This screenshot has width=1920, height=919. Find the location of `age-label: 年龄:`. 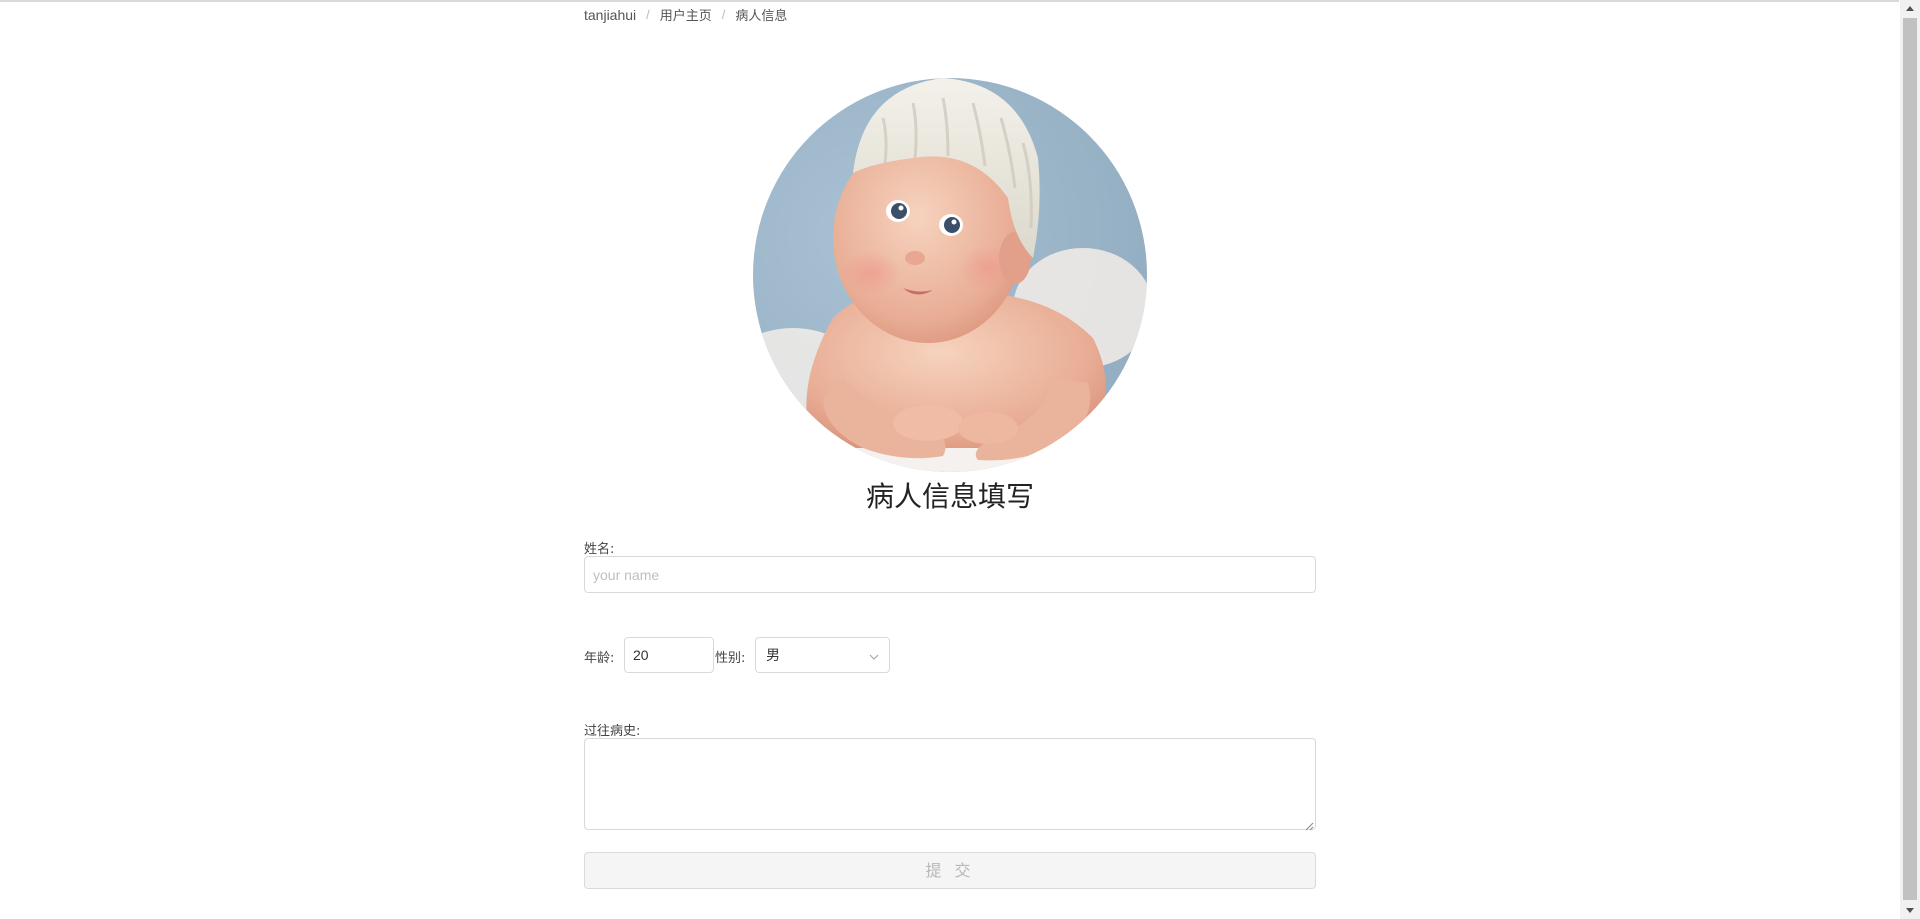

age-label: 年龄: is located at coordinates (599, 658).